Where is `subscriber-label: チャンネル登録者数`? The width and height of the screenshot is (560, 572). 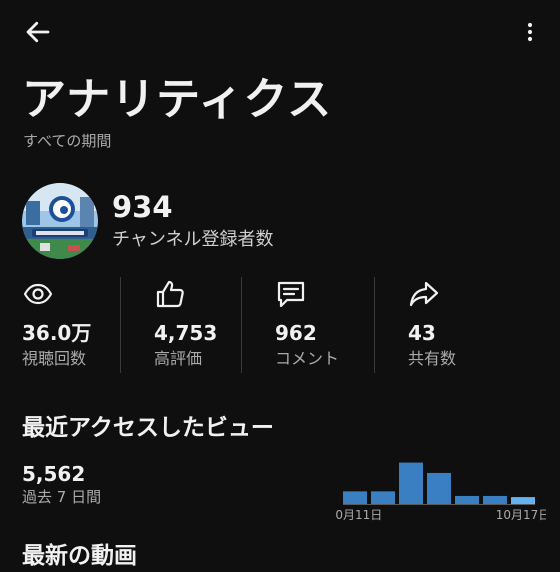 subscriber-label: チャンネル登録者数 is located at coordinates (193, 239).